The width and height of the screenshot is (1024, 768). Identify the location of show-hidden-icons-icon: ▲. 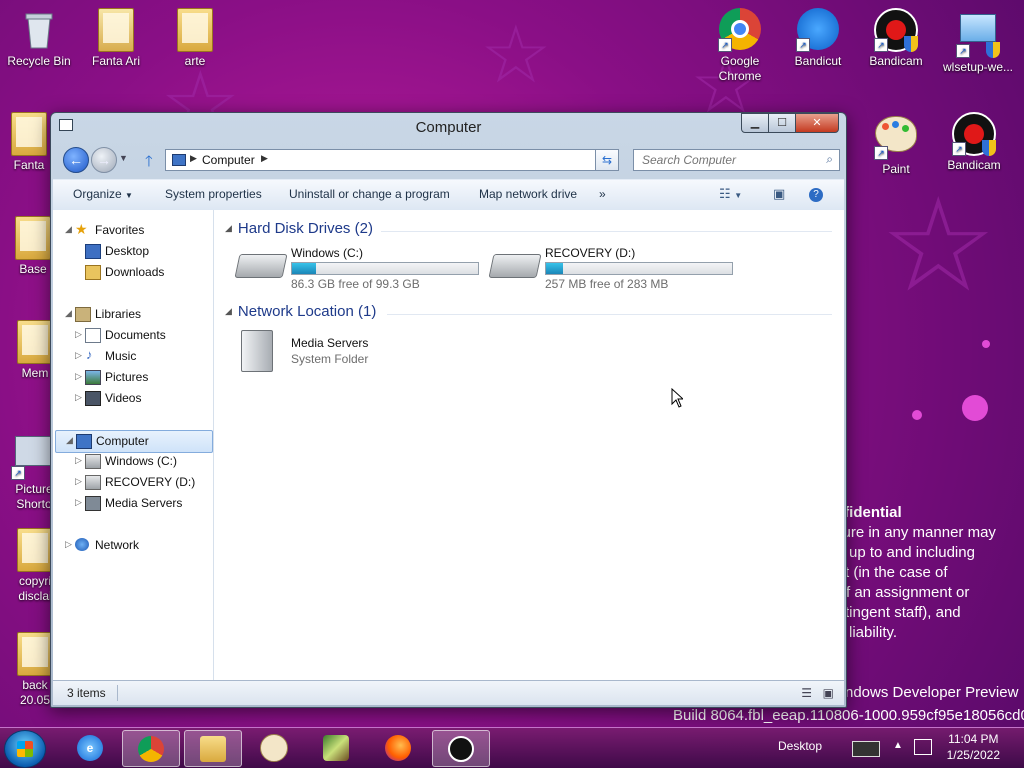
(898, 745).